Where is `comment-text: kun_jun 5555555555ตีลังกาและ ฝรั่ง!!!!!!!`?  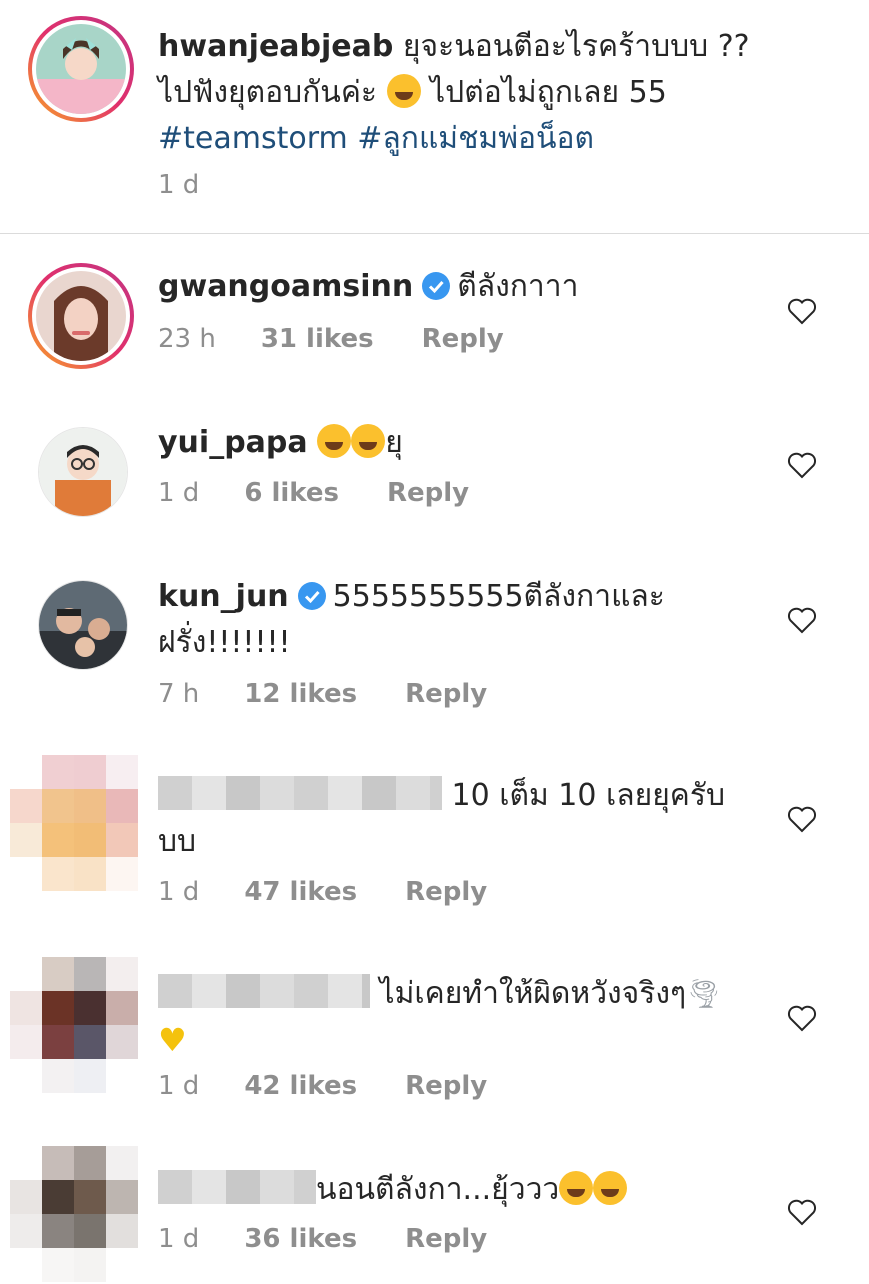
comment-text: kun_jun 5555555555ตีลังกาและ ฝรั่ง!!!!!!! is located at coordinates (463, 620).